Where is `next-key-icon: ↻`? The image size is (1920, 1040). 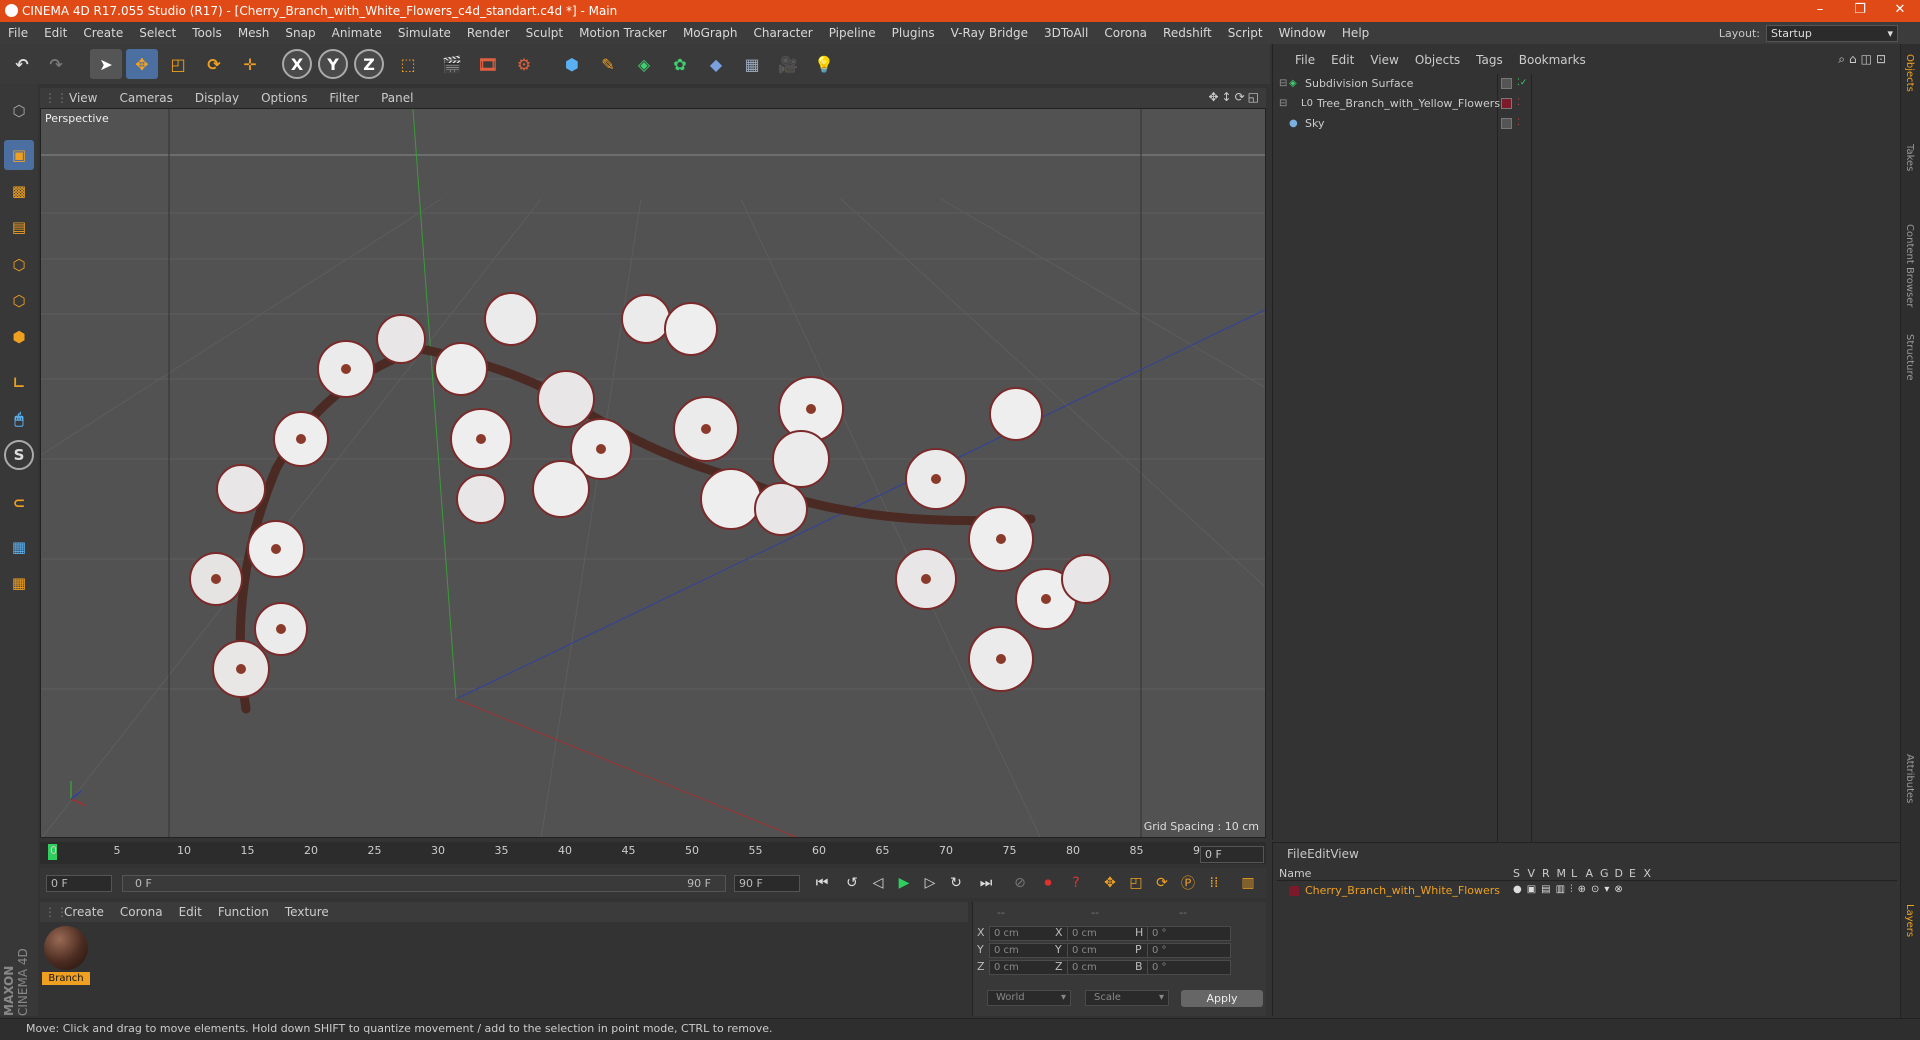
next-key-icon: ↻ is located at coordinates (956, 883).